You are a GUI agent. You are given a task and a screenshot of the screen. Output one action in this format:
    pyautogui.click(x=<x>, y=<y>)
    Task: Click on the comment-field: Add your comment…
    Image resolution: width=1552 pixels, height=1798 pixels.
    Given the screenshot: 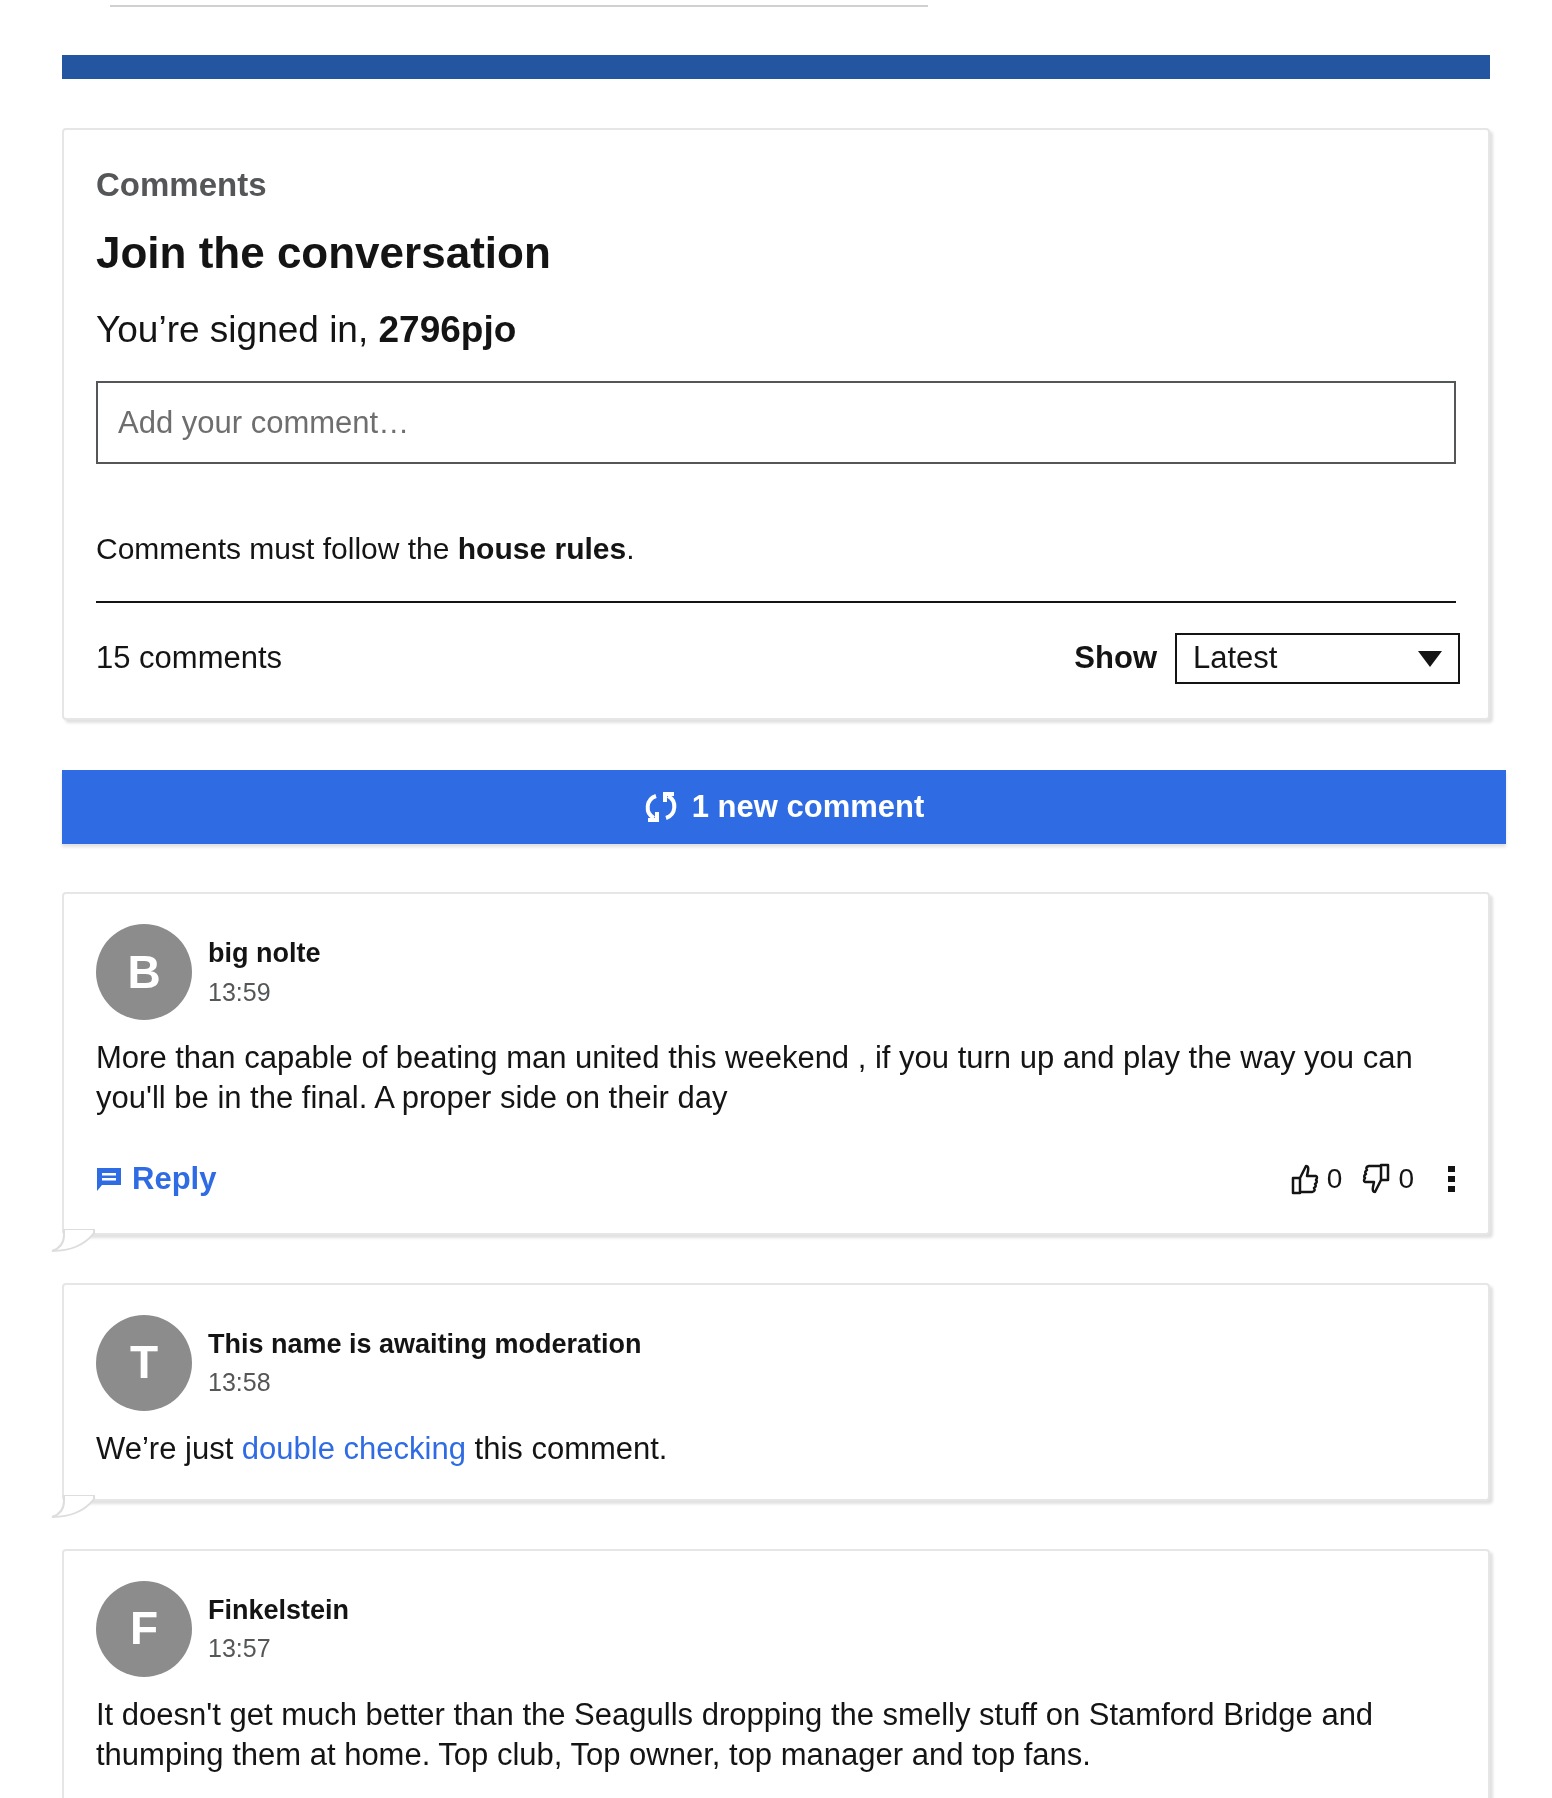 What is the action you would take?
    pyautogui.click(x=776, y=422)
    